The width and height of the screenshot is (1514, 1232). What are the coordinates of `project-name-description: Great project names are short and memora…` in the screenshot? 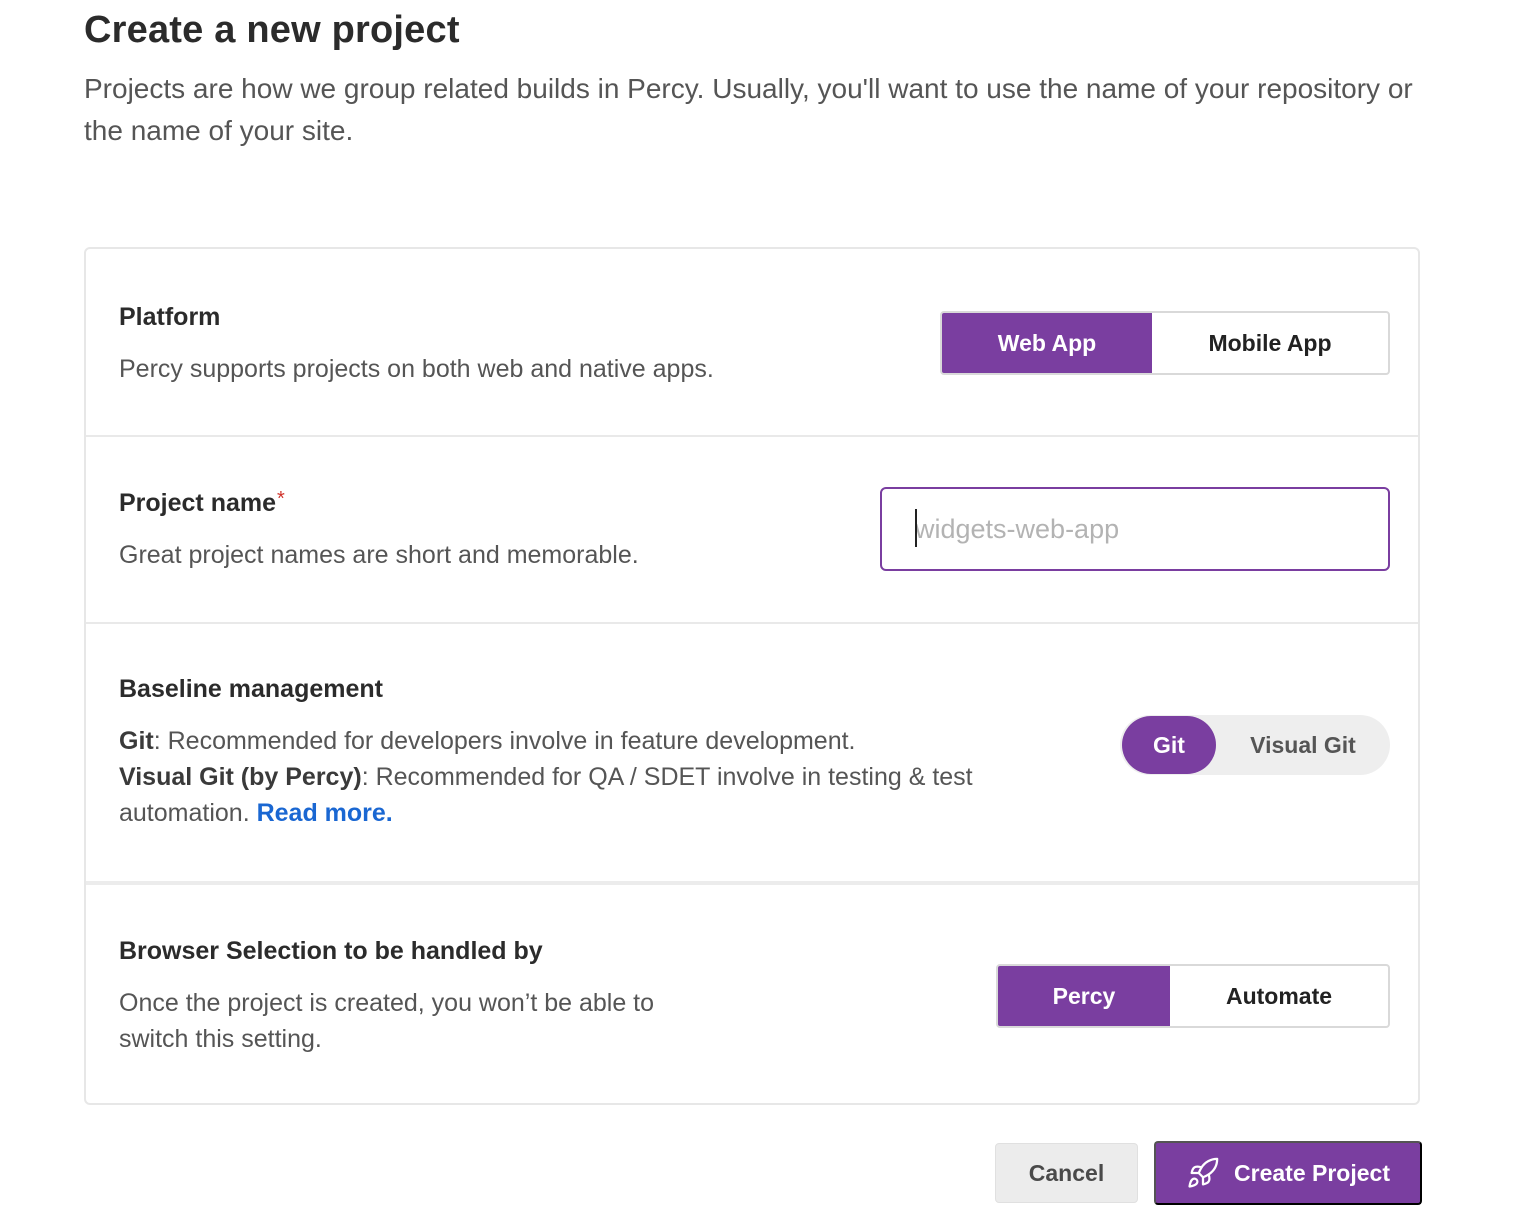 It's located at (379, 555).